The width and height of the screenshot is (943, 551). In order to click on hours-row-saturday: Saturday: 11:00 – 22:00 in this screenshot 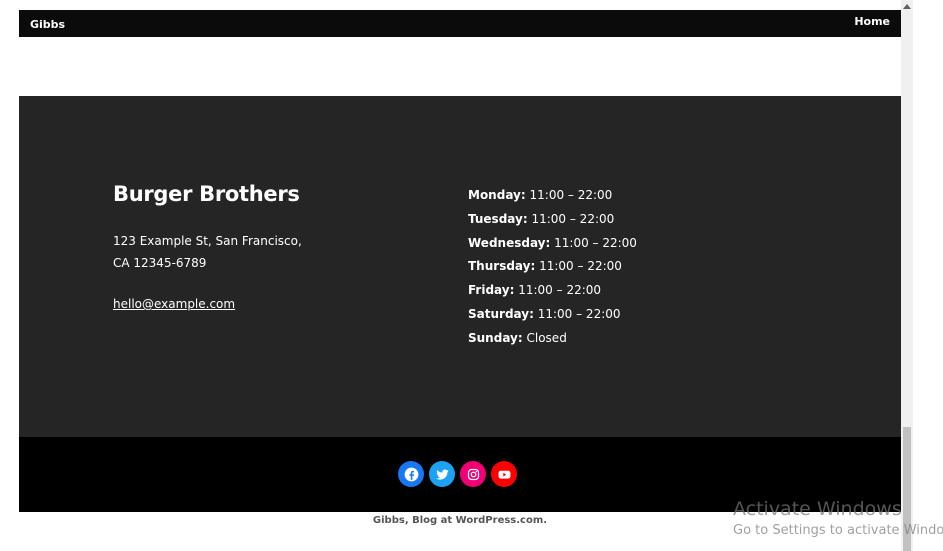, I will do `click(552, 315)`.